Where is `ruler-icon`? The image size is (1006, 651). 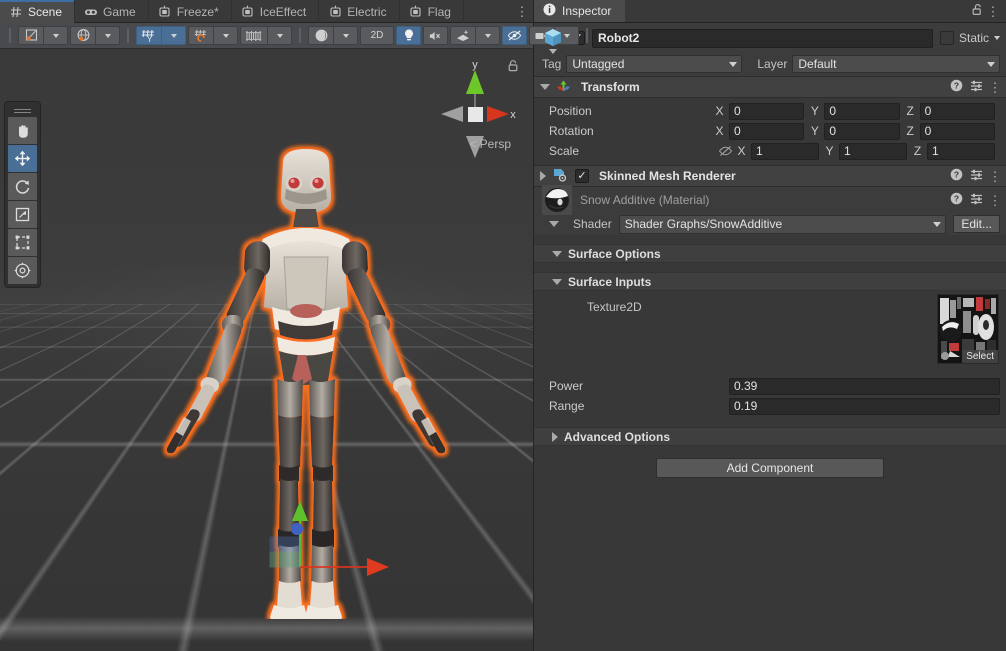
ruler-icon is located at coordinates (253, 35).